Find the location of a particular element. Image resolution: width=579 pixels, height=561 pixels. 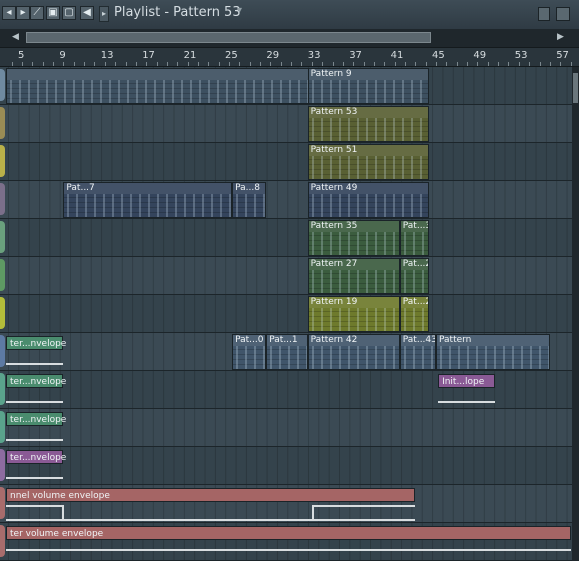

pattern-clip: Pat...1 is located at coordinates (287, 352).